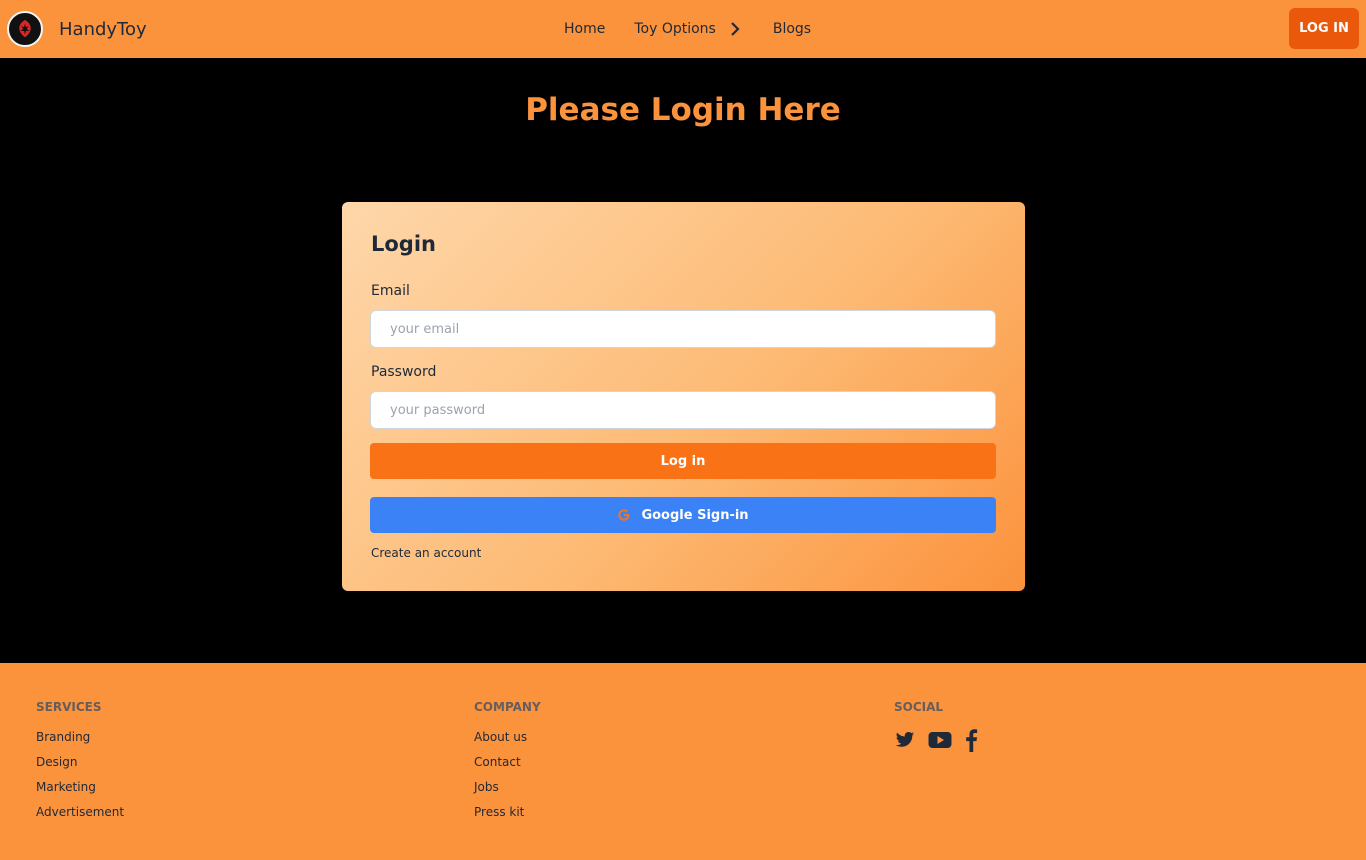 This screenshot has height=860, width=1366. I want to click on social-icons, so click(942, 740).